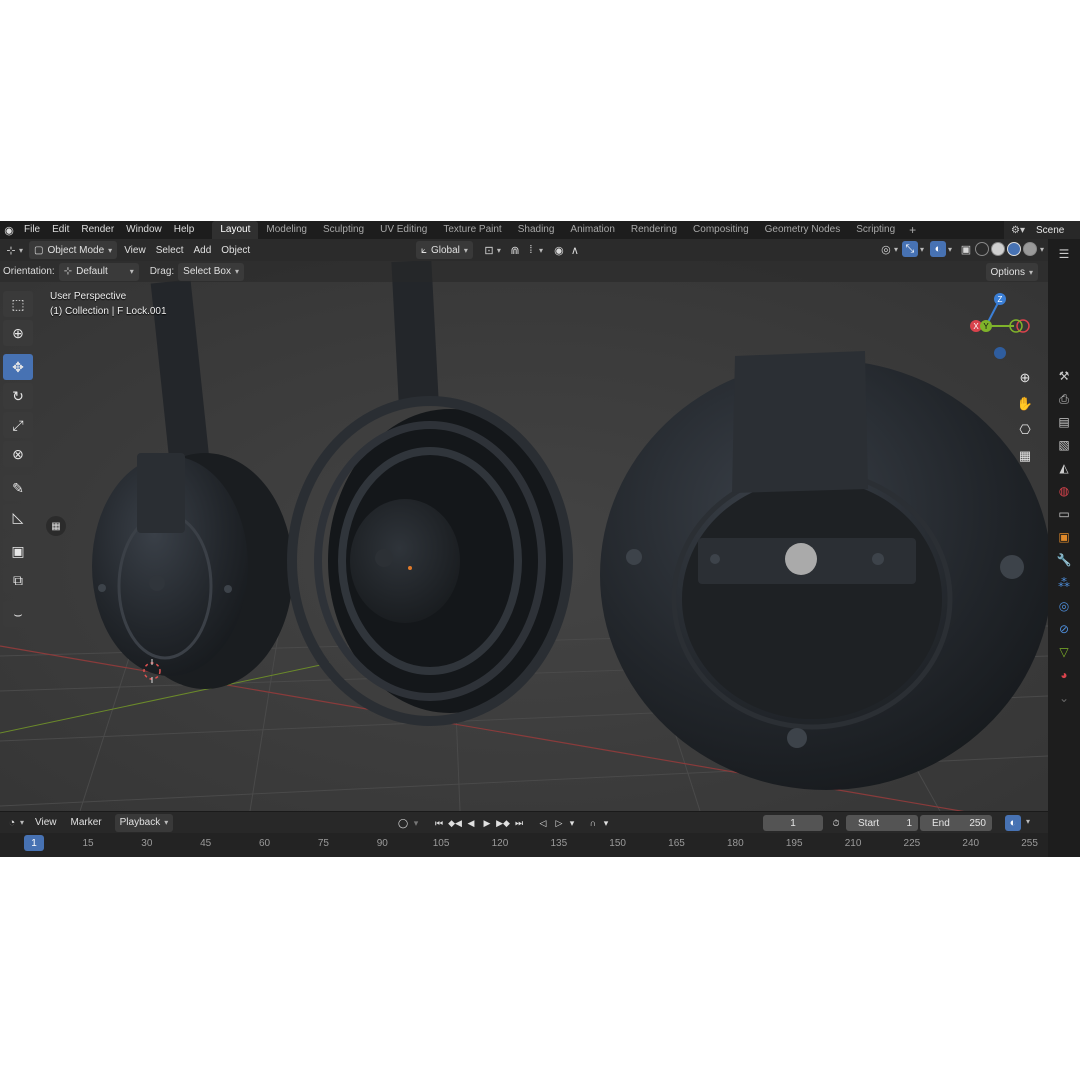  I want to click on modifier-properties-icon: 🔧, so click(1064, 560).